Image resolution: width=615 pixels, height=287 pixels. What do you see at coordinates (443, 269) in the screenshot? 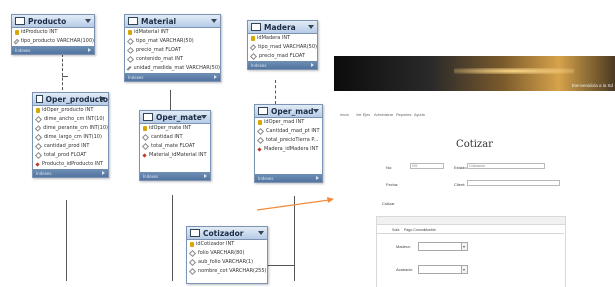
I see `acabado-select` at bounding box center [443, 269].